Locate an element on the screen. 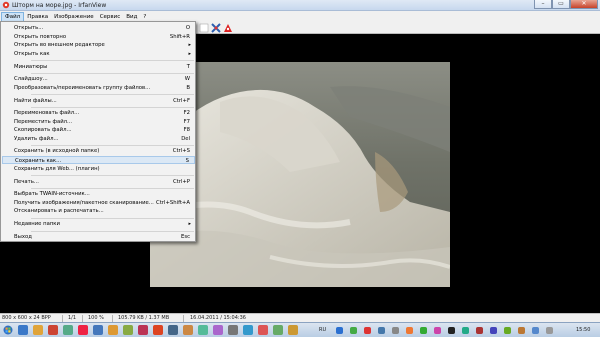 The width and height of the screenshot is (600, 337). menu-item-shortcut: Ctrl+Shift+A is located at coordinates (173, 202).